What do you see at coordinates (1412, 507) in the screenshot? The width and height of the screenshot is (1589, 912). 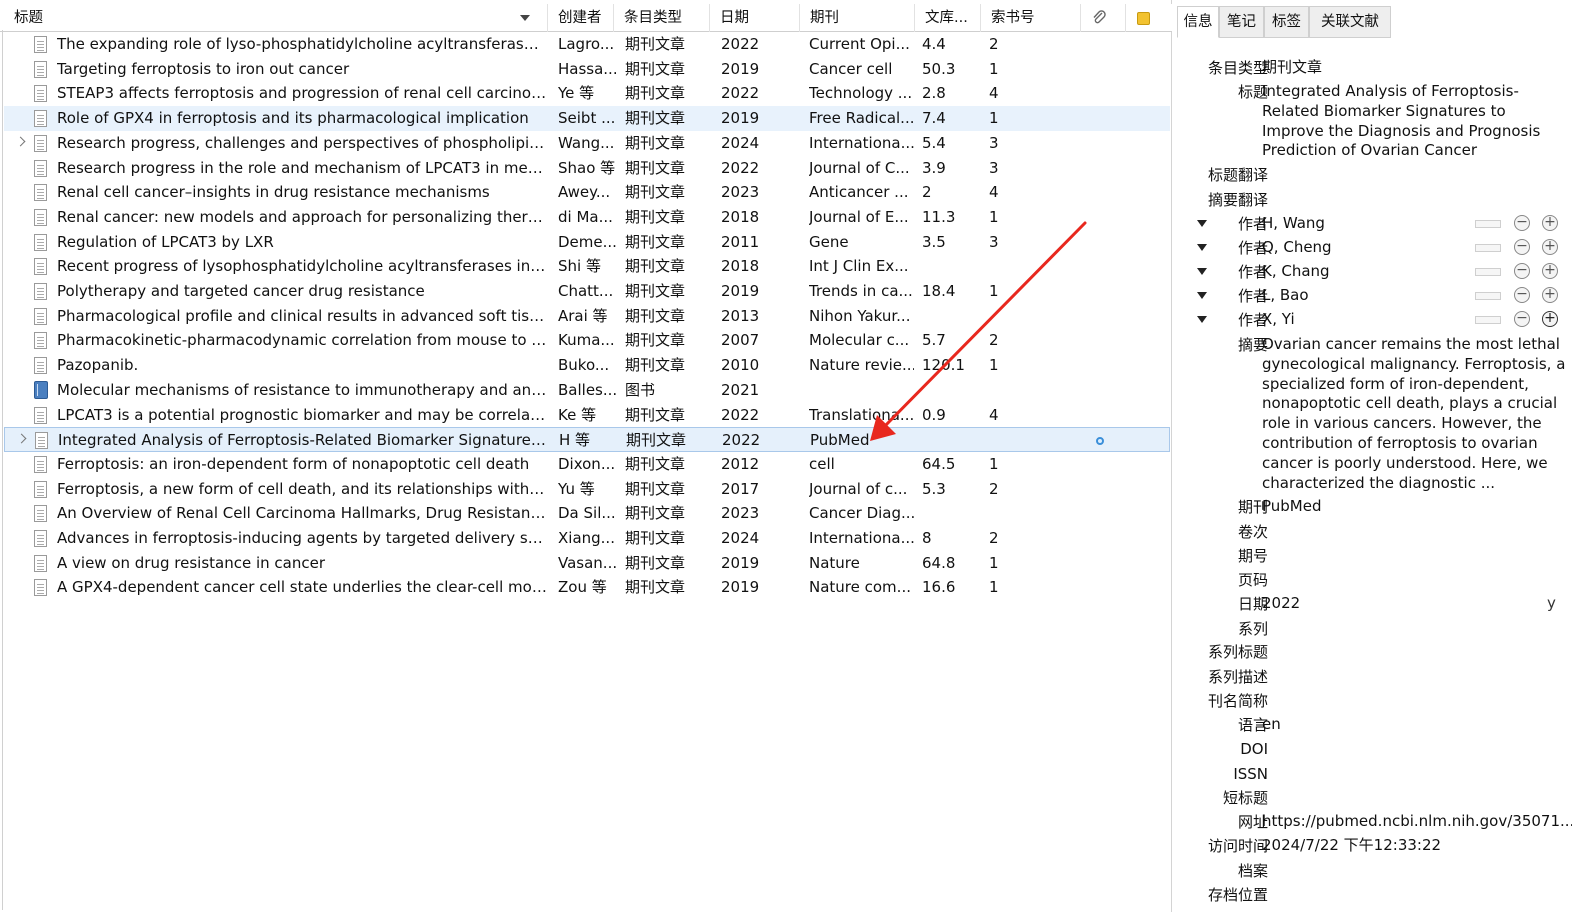 I see `field-journal: PubMed` at bounding box center [1412, 507].